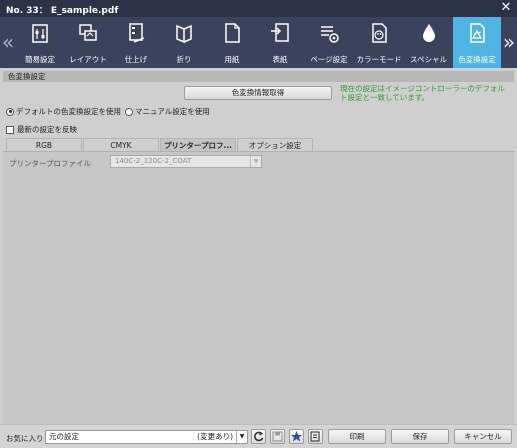 Image resolution: width=517 pixels, height=448 pixels. What do you see at coordinates (379, 59) in the screenshot?
I see `tab-label: カラーモード` at bounding box center [379, 59].